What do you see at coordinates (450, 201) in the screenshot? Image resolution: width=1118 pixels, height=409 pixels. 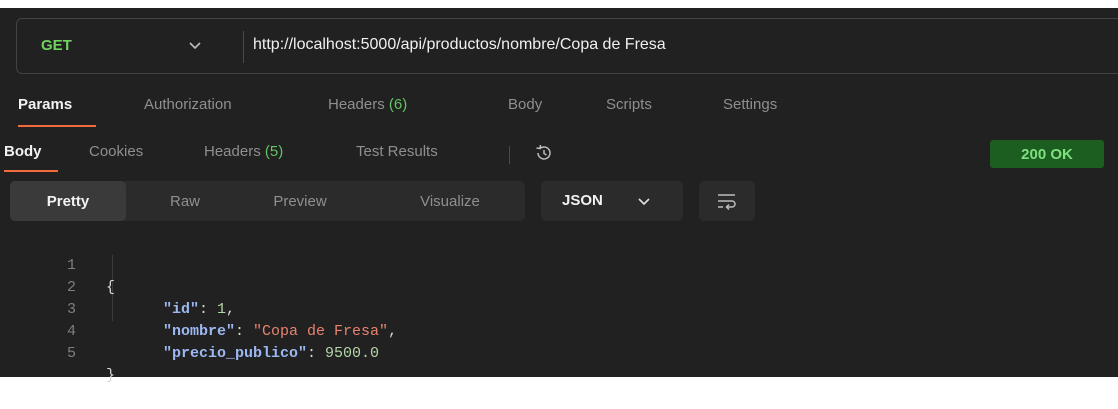 I see `view-visualize-button: Visualize` at bounding box center [450, 201].